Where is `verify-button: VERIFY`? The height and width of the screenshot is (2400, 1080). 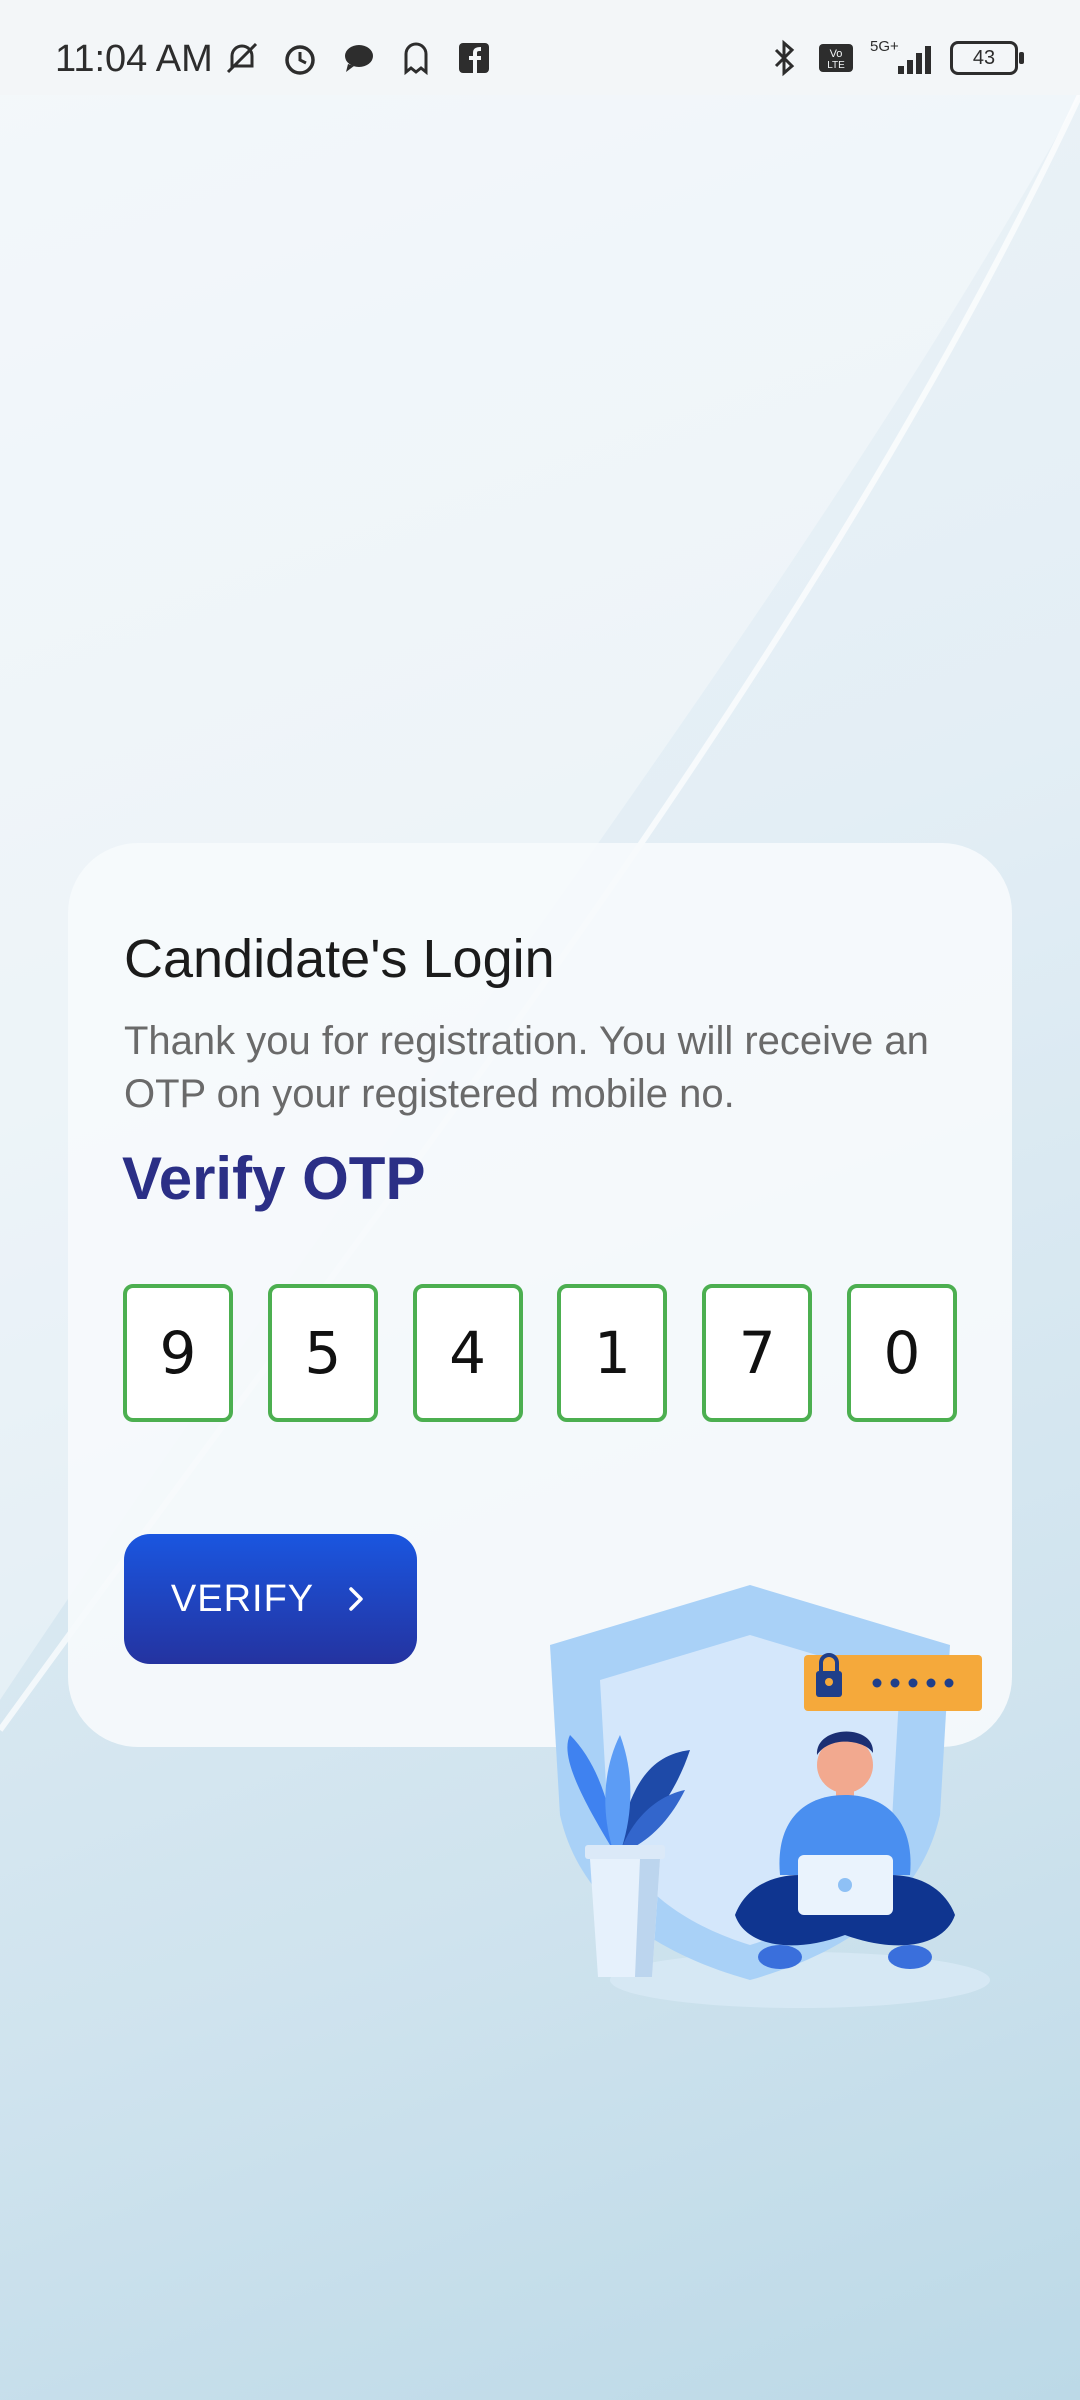 verify-button: VERIFY is located at coordinates (270, 1599).